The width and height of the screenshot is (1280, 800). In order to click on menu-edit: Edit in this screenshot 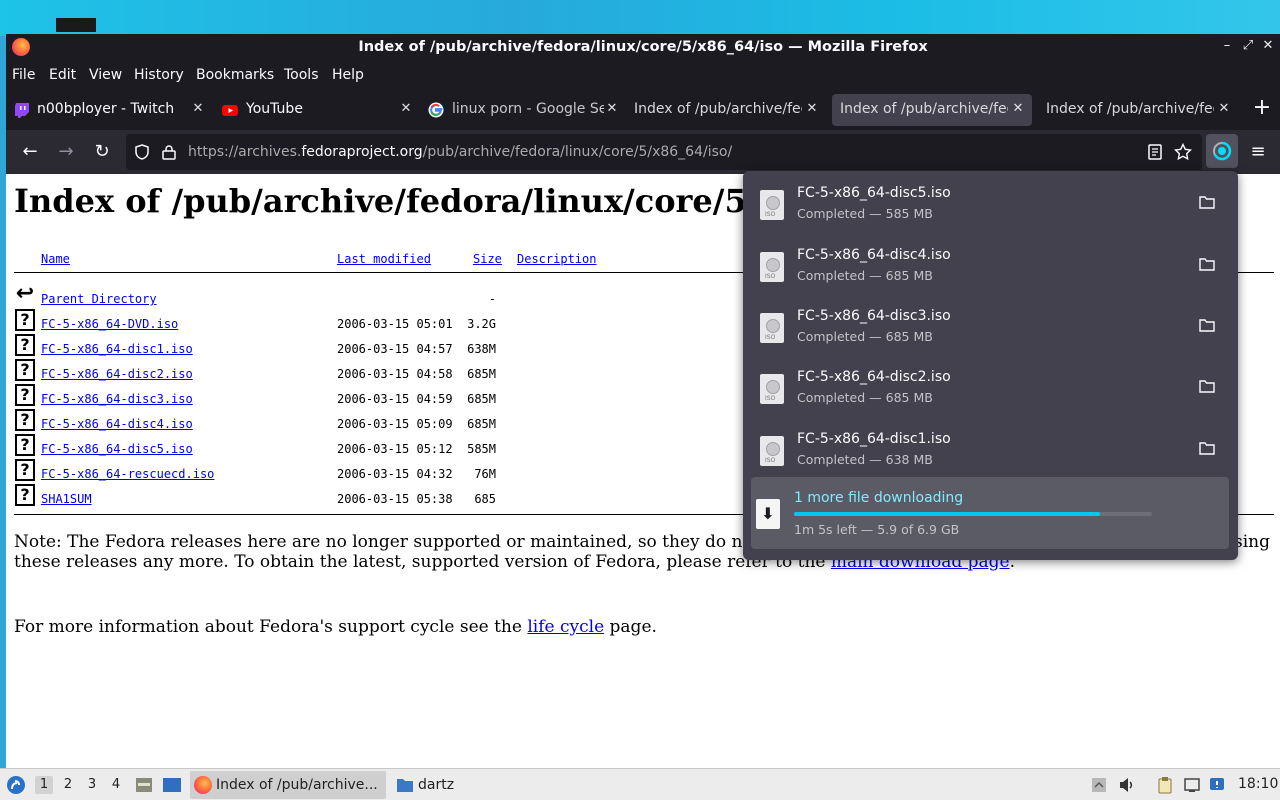, I will do `click(62, 75)`.